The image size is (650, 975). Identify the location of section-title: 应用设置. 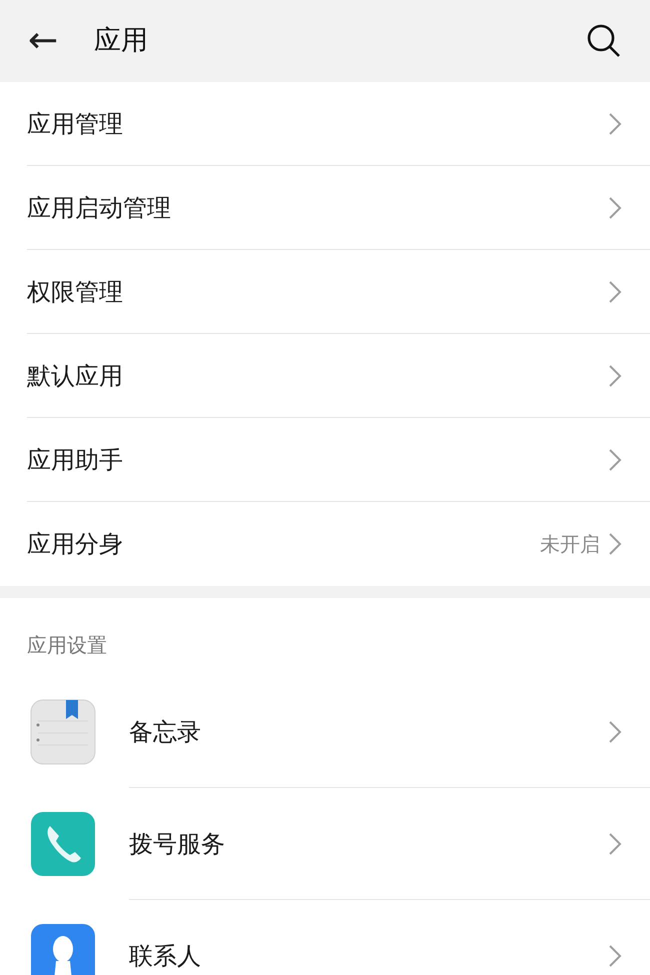
(67, 645).